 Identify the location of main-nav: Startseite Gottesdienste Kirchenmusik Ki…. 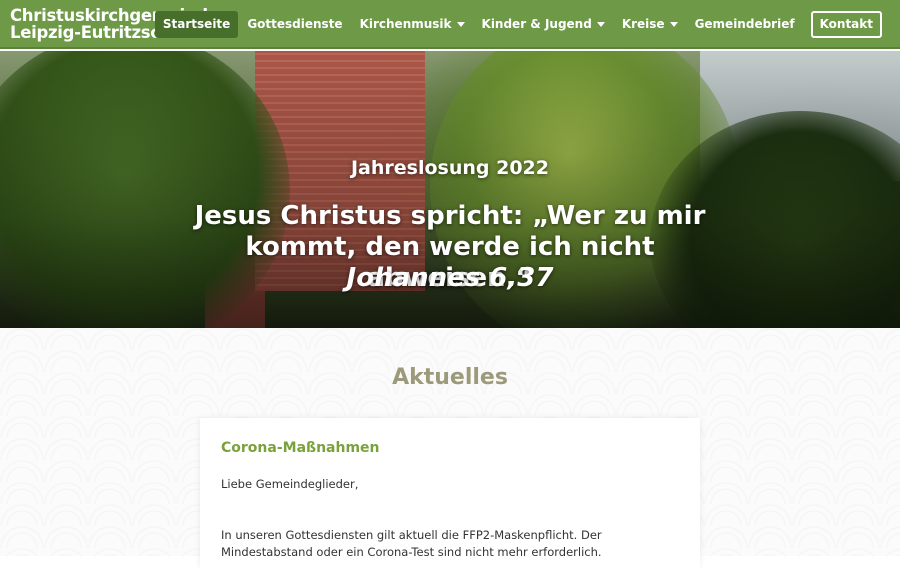
(518, 24).